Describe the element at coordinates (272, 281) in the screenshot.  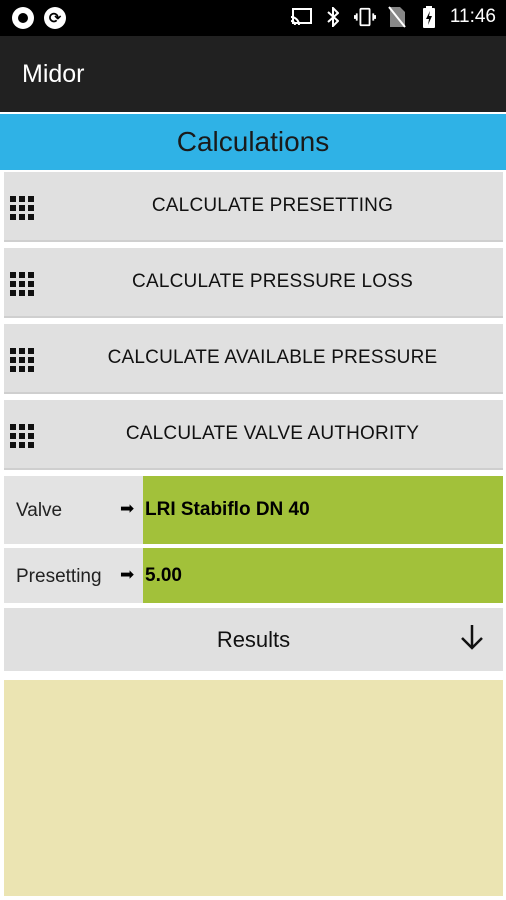
I see `button-label: CALCULATE PRESSURE LOSS` at that location.